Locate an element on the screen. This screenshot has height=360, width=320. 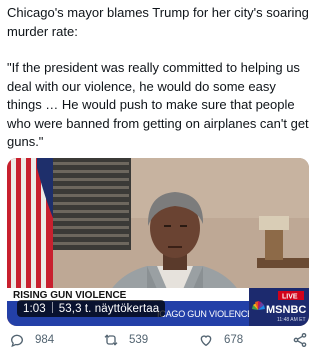
like-icon is located at coordinates (206, 341).